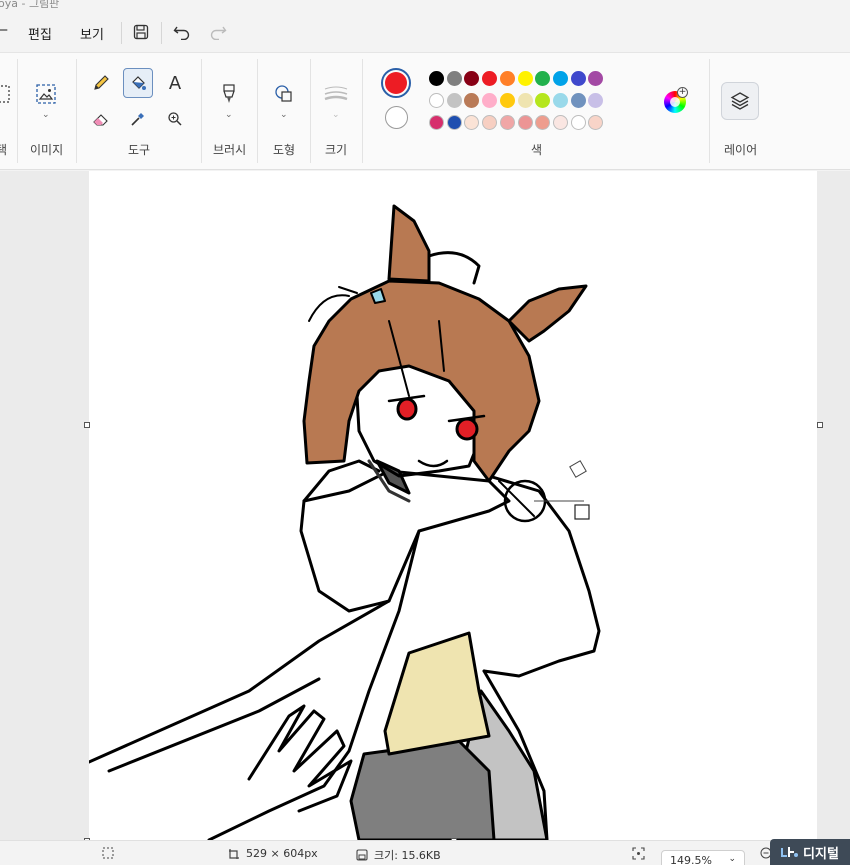  Describe the element at coordinates (407, 409) in the screenshot. I see `left-eye` at that location.